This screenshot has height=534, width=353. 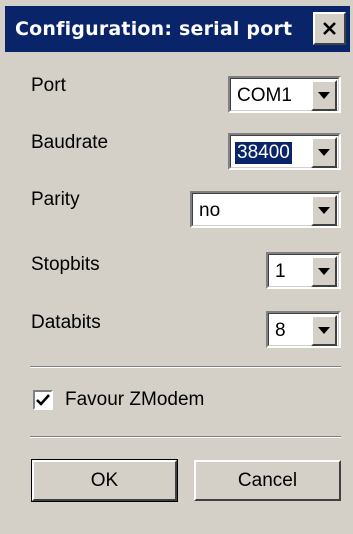 I want to click on close-button, so click(x=329, y=28).